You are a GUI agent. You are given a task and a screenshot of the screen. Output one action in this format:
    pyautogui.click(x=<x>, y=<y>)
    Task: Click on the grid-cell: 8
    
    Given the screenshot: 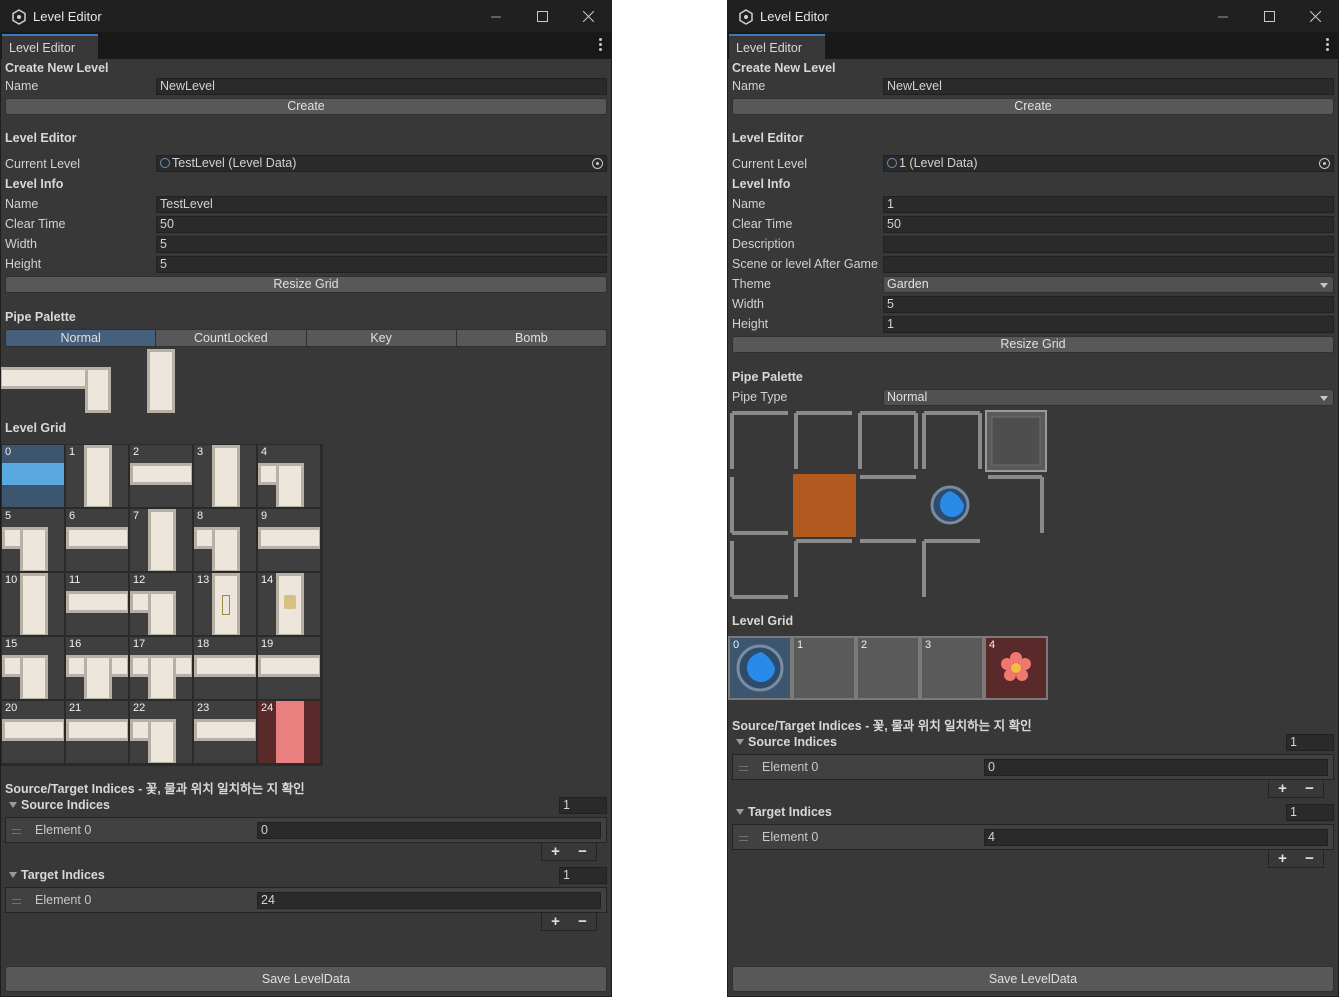 What is the action you would take?
    pyautogui.click(x=225, y=540)
    